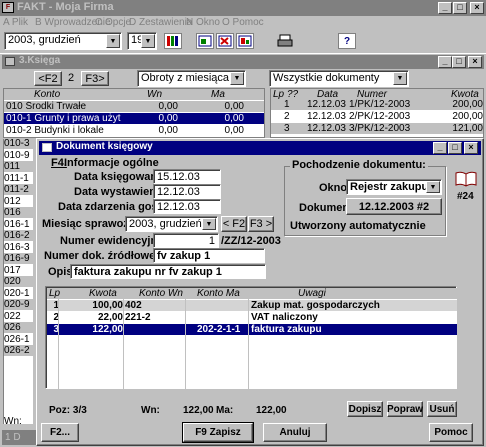 The width and height of the screenshot is (486, 447). Describe the element at coordinates (134, 130) in the screenshot. I see `account-row: 010-2 Budynki i lokale 0,00 0,00` at that location.